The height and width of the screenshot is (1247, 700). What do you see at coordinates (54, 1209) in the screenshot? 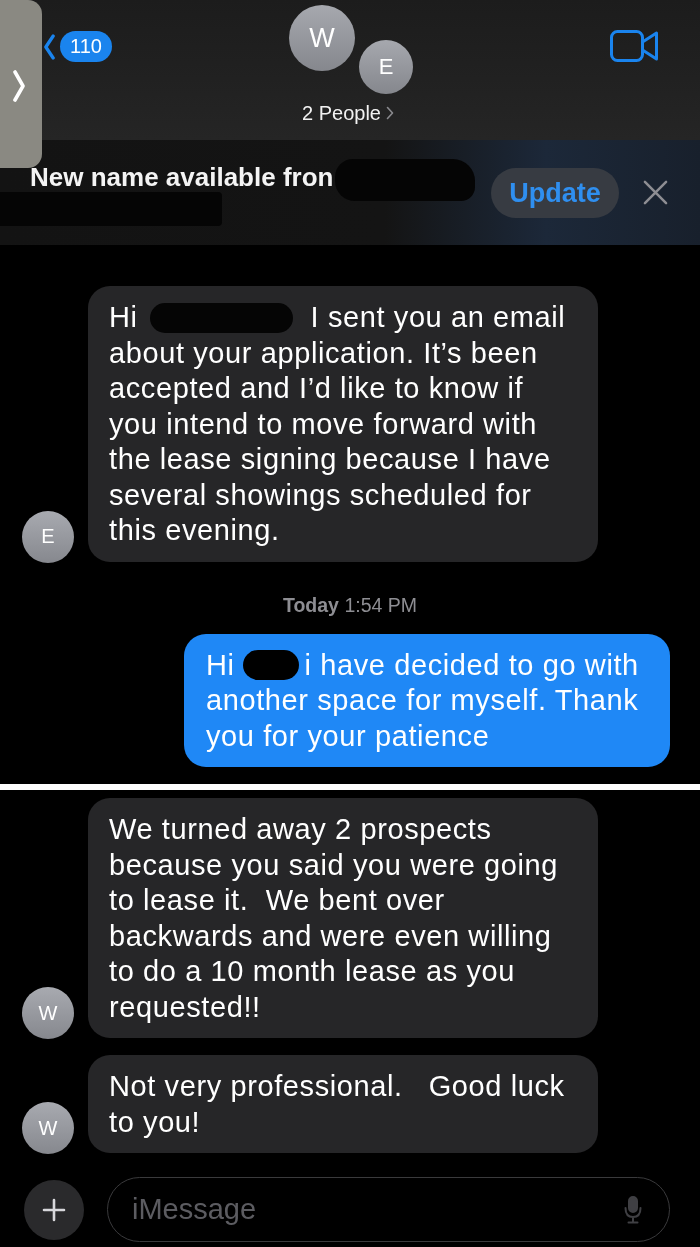
I see `plus-icon` at bounding box center [54, 1209].